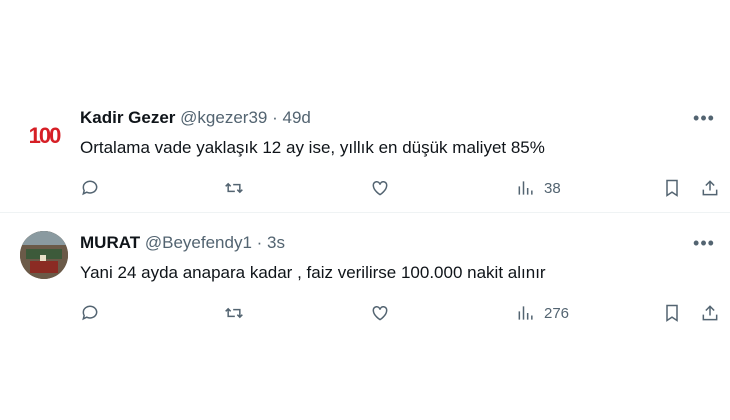 This screenshot has height=420, width=730. I want to click on avatar: 100, so click(44, 136).